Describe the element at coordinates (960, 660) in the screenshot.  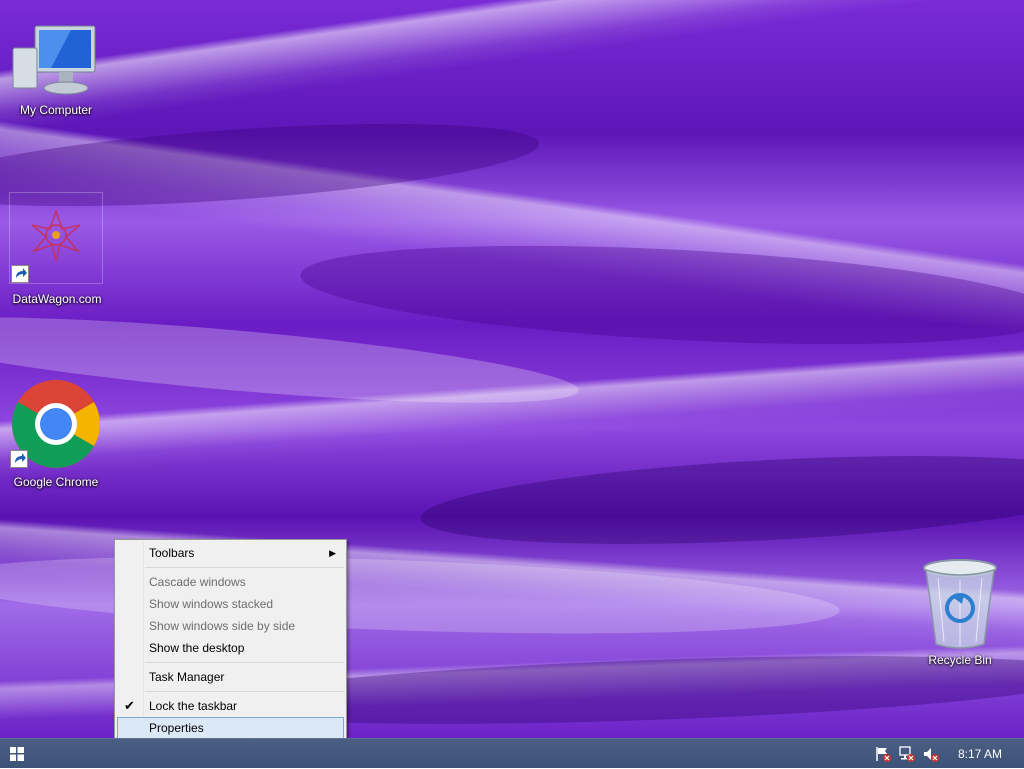
I see `recycle-bin-label: Recycle Bin` at that location.